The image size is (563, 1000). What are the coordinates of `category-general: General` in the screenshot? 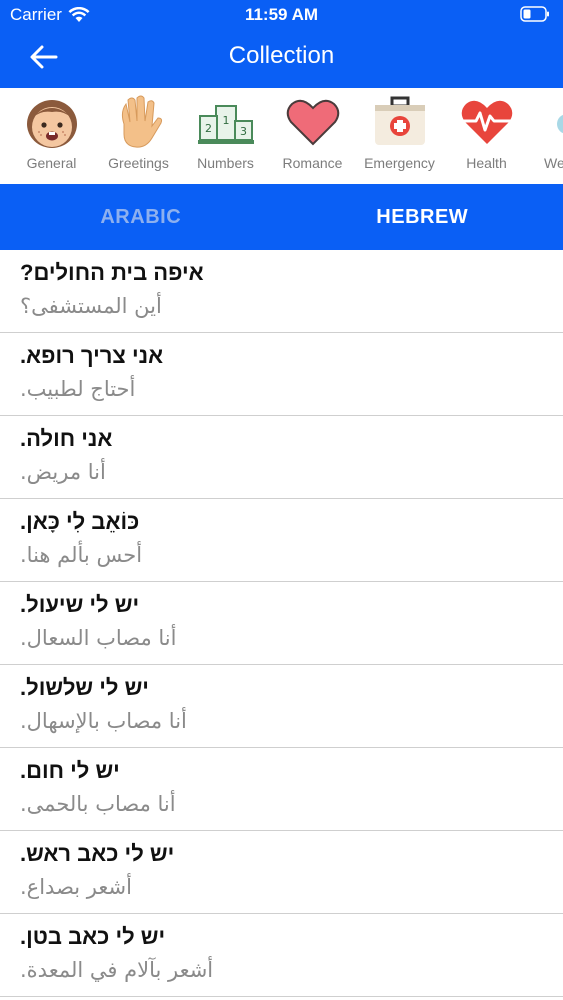 It's located at (51, 136).